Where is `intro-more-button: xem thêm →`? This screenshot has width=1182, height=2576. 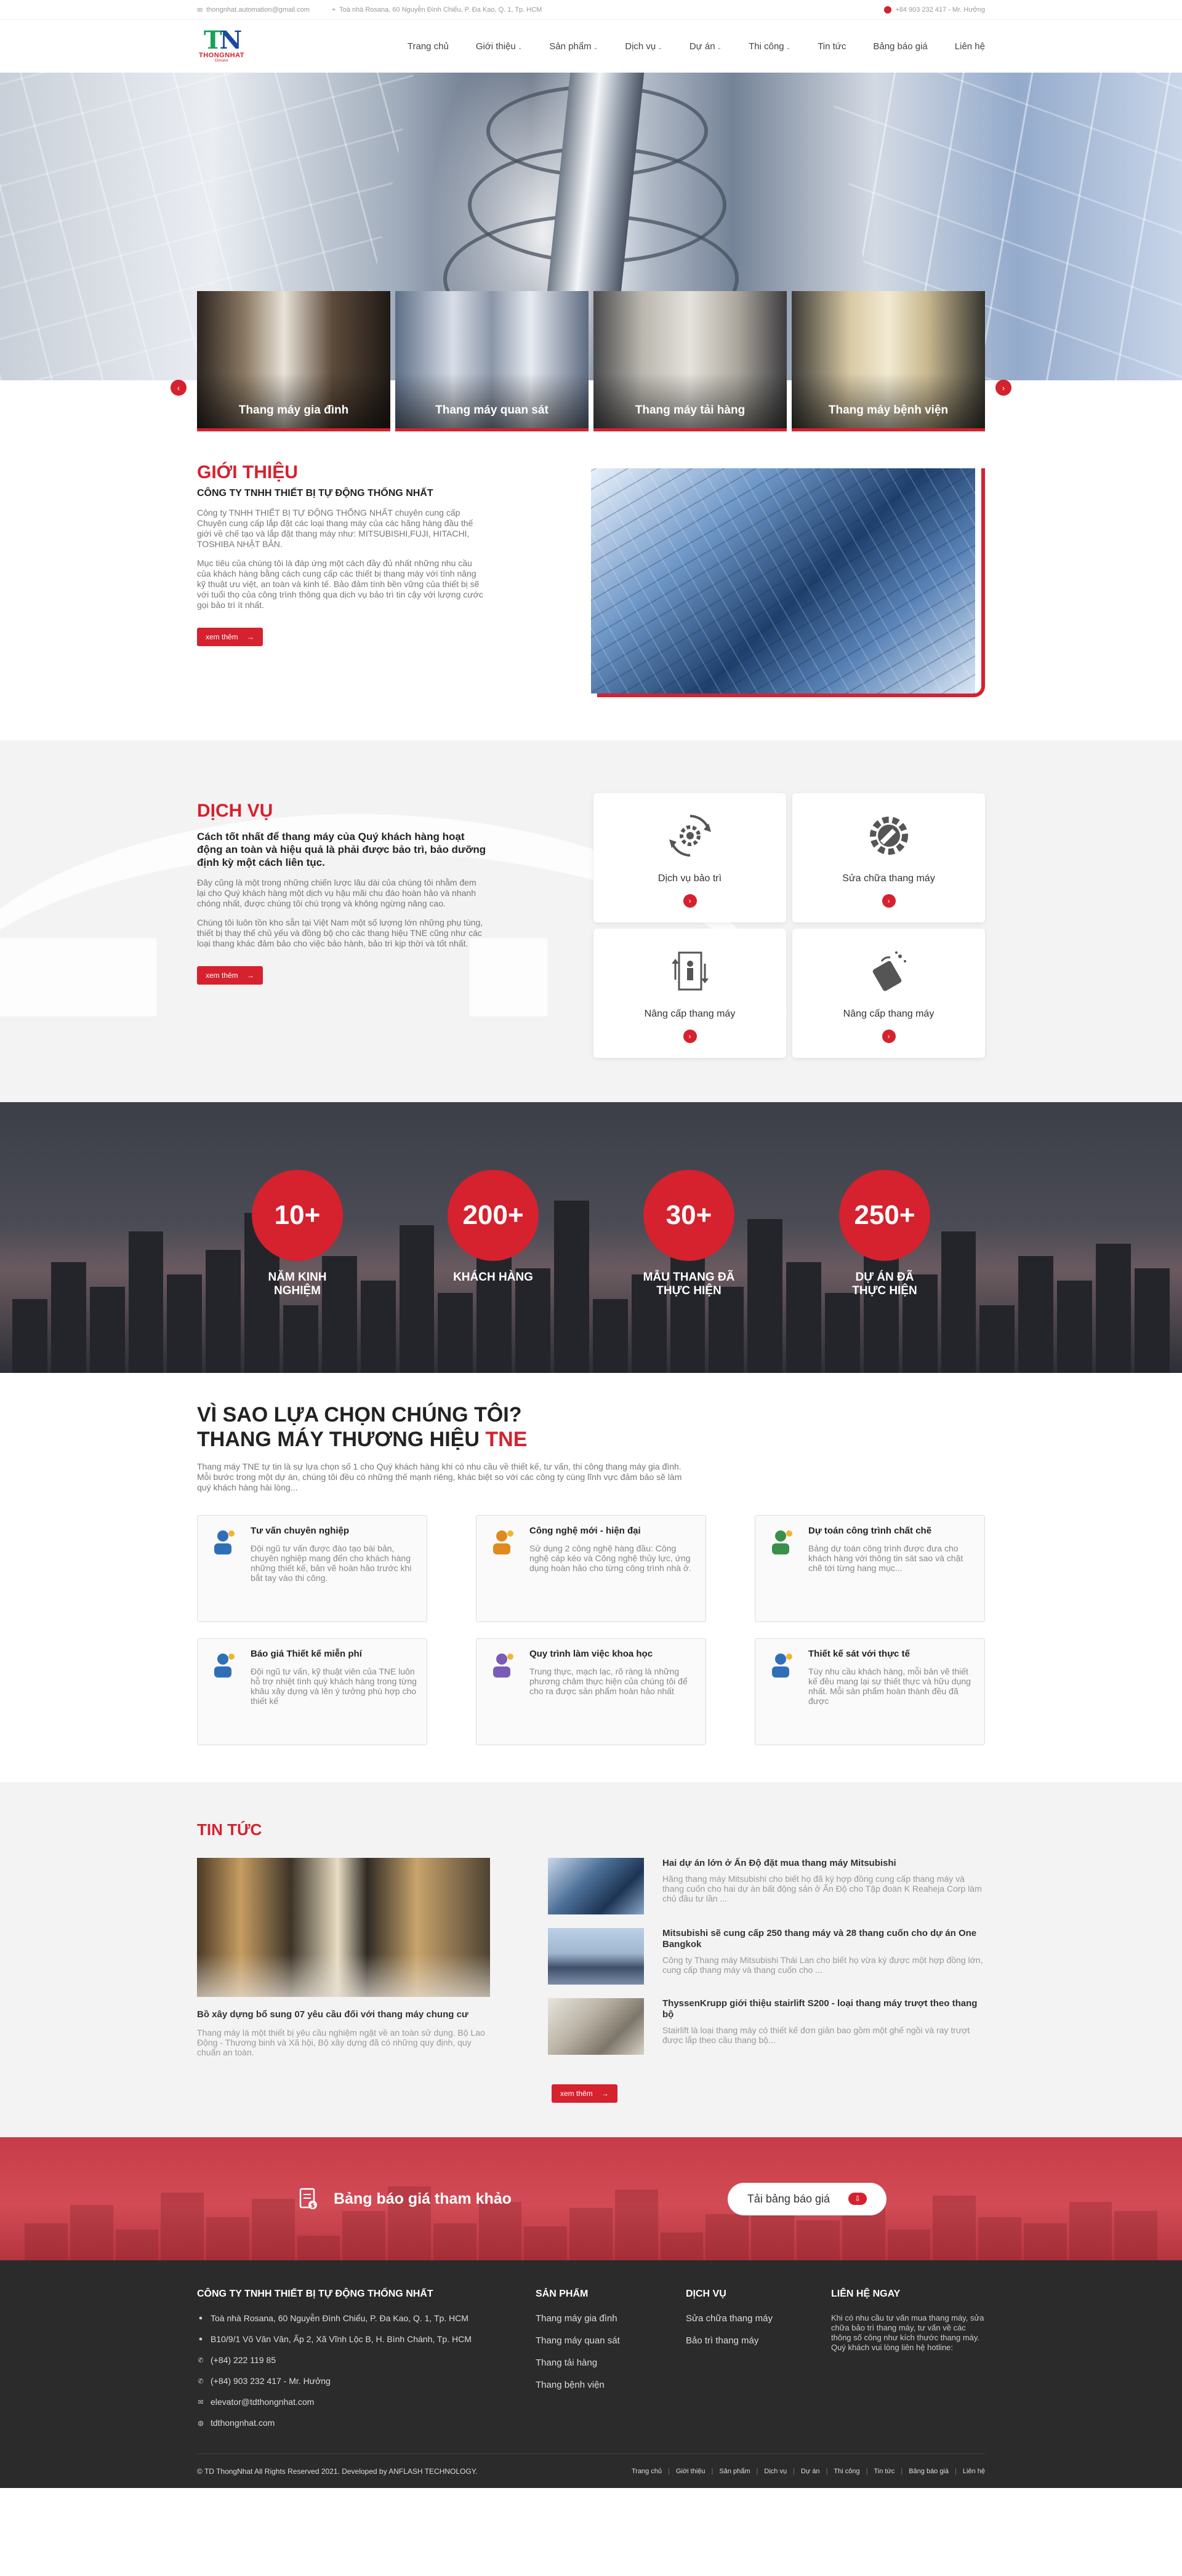 intro-more-button: xem thêm → is located at coordinates (230, 637).